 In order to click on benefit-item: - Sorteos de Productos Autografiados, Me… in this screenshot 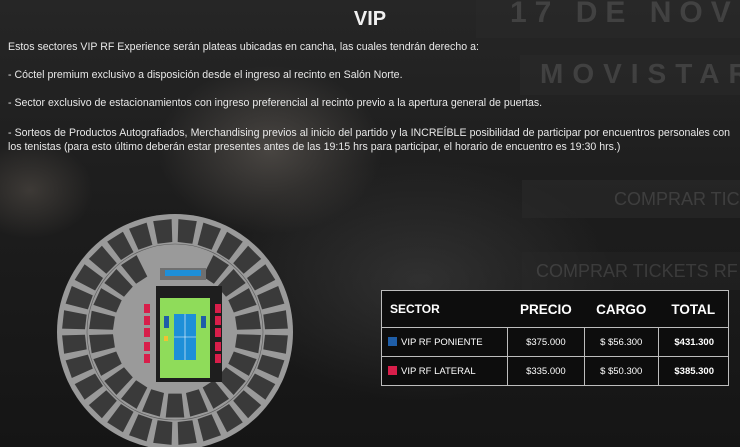, I will do `click(369, 140)`.